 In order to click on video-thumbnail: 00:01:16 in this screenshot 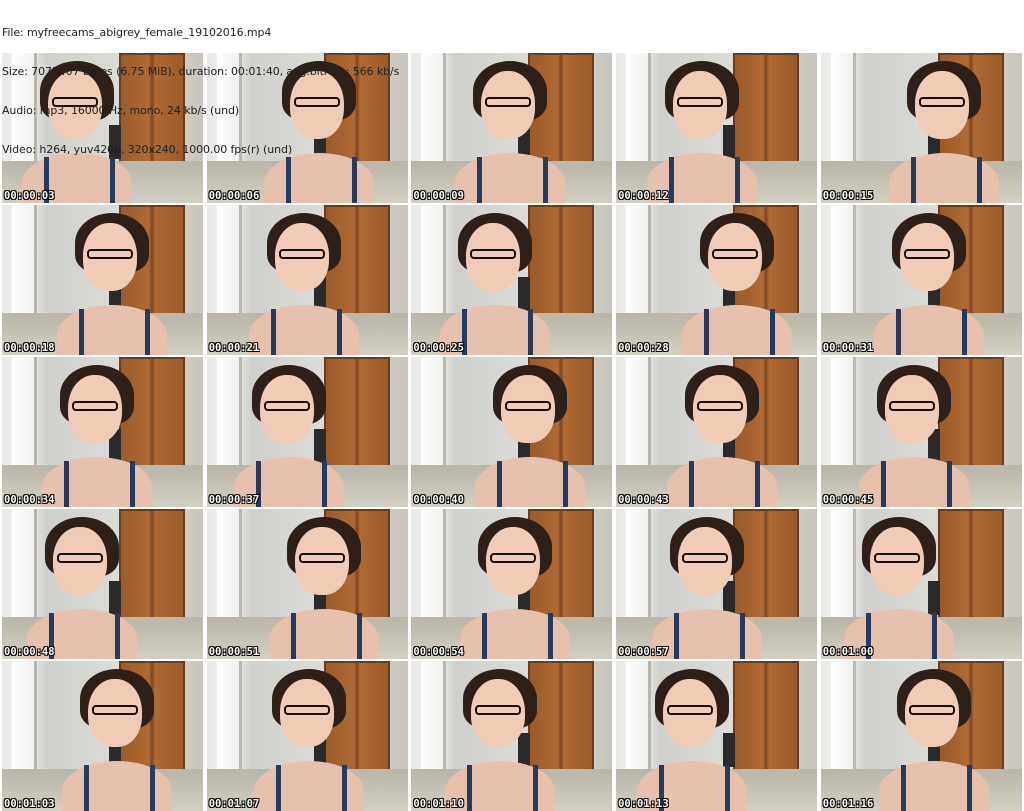, I will do `click(921, 736)`.